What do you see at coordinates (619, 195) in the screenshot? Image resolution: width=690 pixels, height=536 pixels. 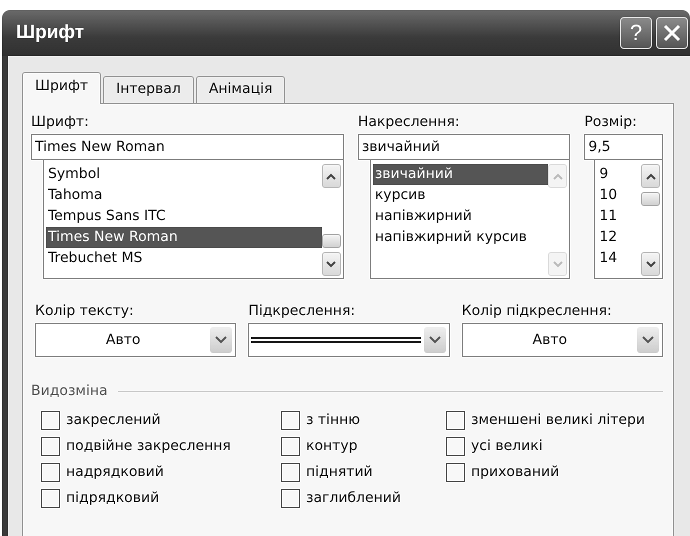 I see `list-item: 10` at bounding box center [619, 195].